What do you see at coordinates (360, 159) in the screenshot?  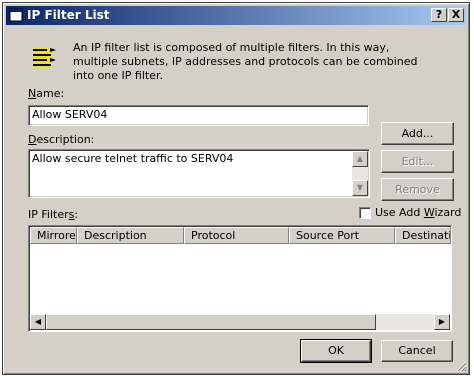 I see `scroll-up-icon: ▲` at bounding box center [360, 159].